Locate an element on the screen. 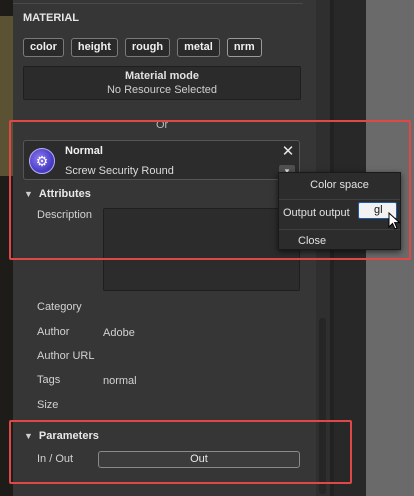 The image size is (414, 496). chip-color: color is located at coordinates (43, 47).